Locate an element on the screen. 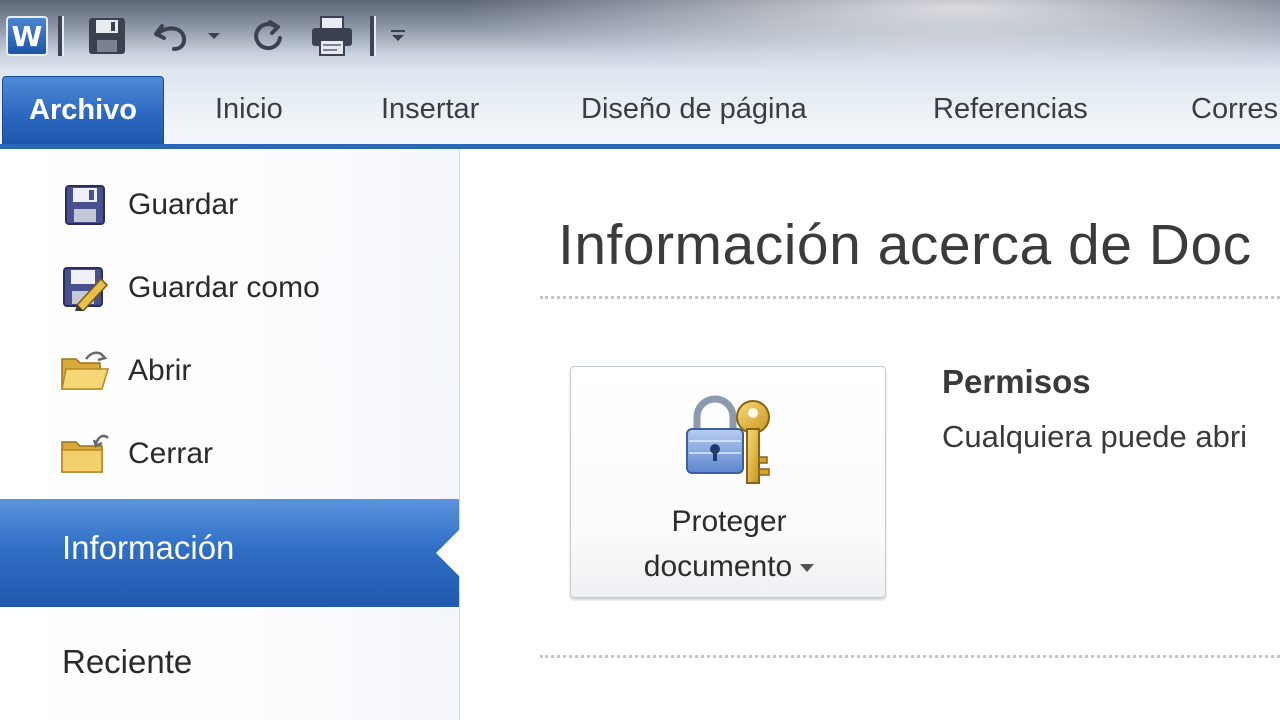 This screenshot has height=720, width=1280. protect-label-line1: Proteger is located at coordinates (729, 521).